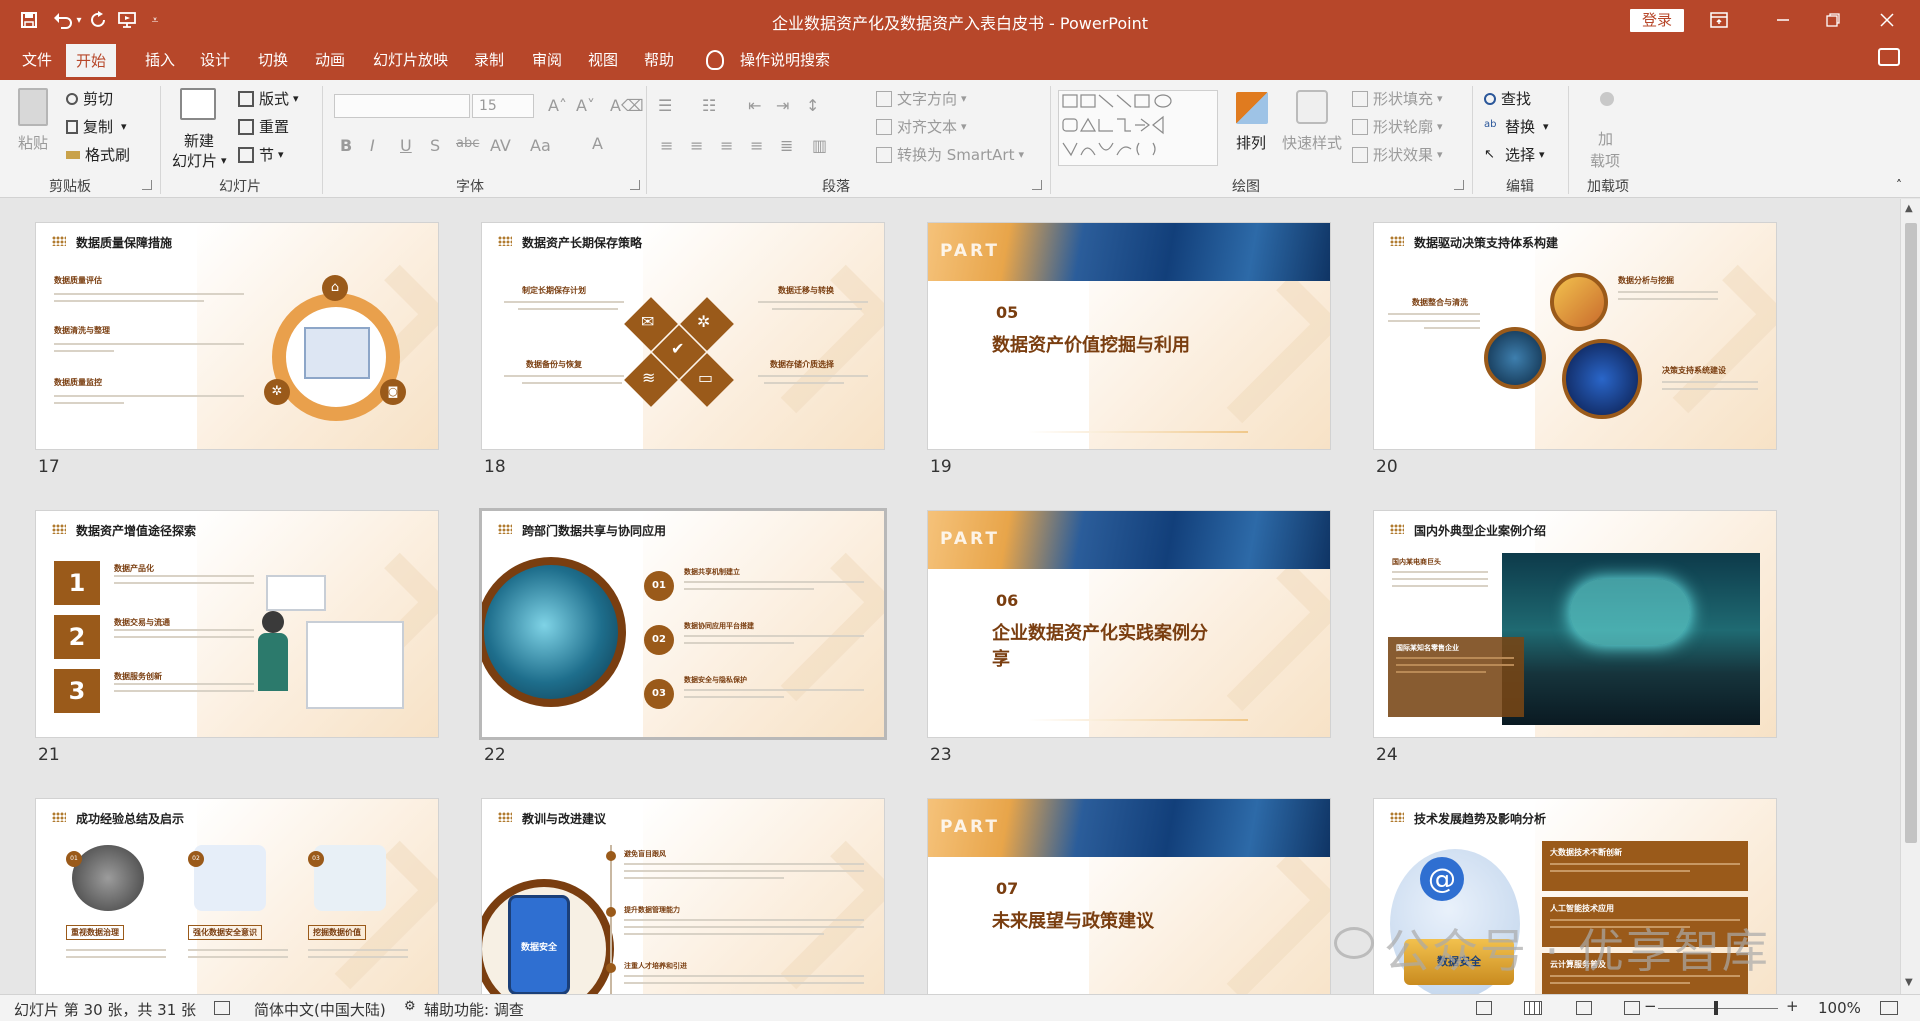 This screenshot has height=1021, width=1920. I want to click on slide-thumbnail-19: PART 05 数据资产价值挖掘与利用, so click(1129, 336).